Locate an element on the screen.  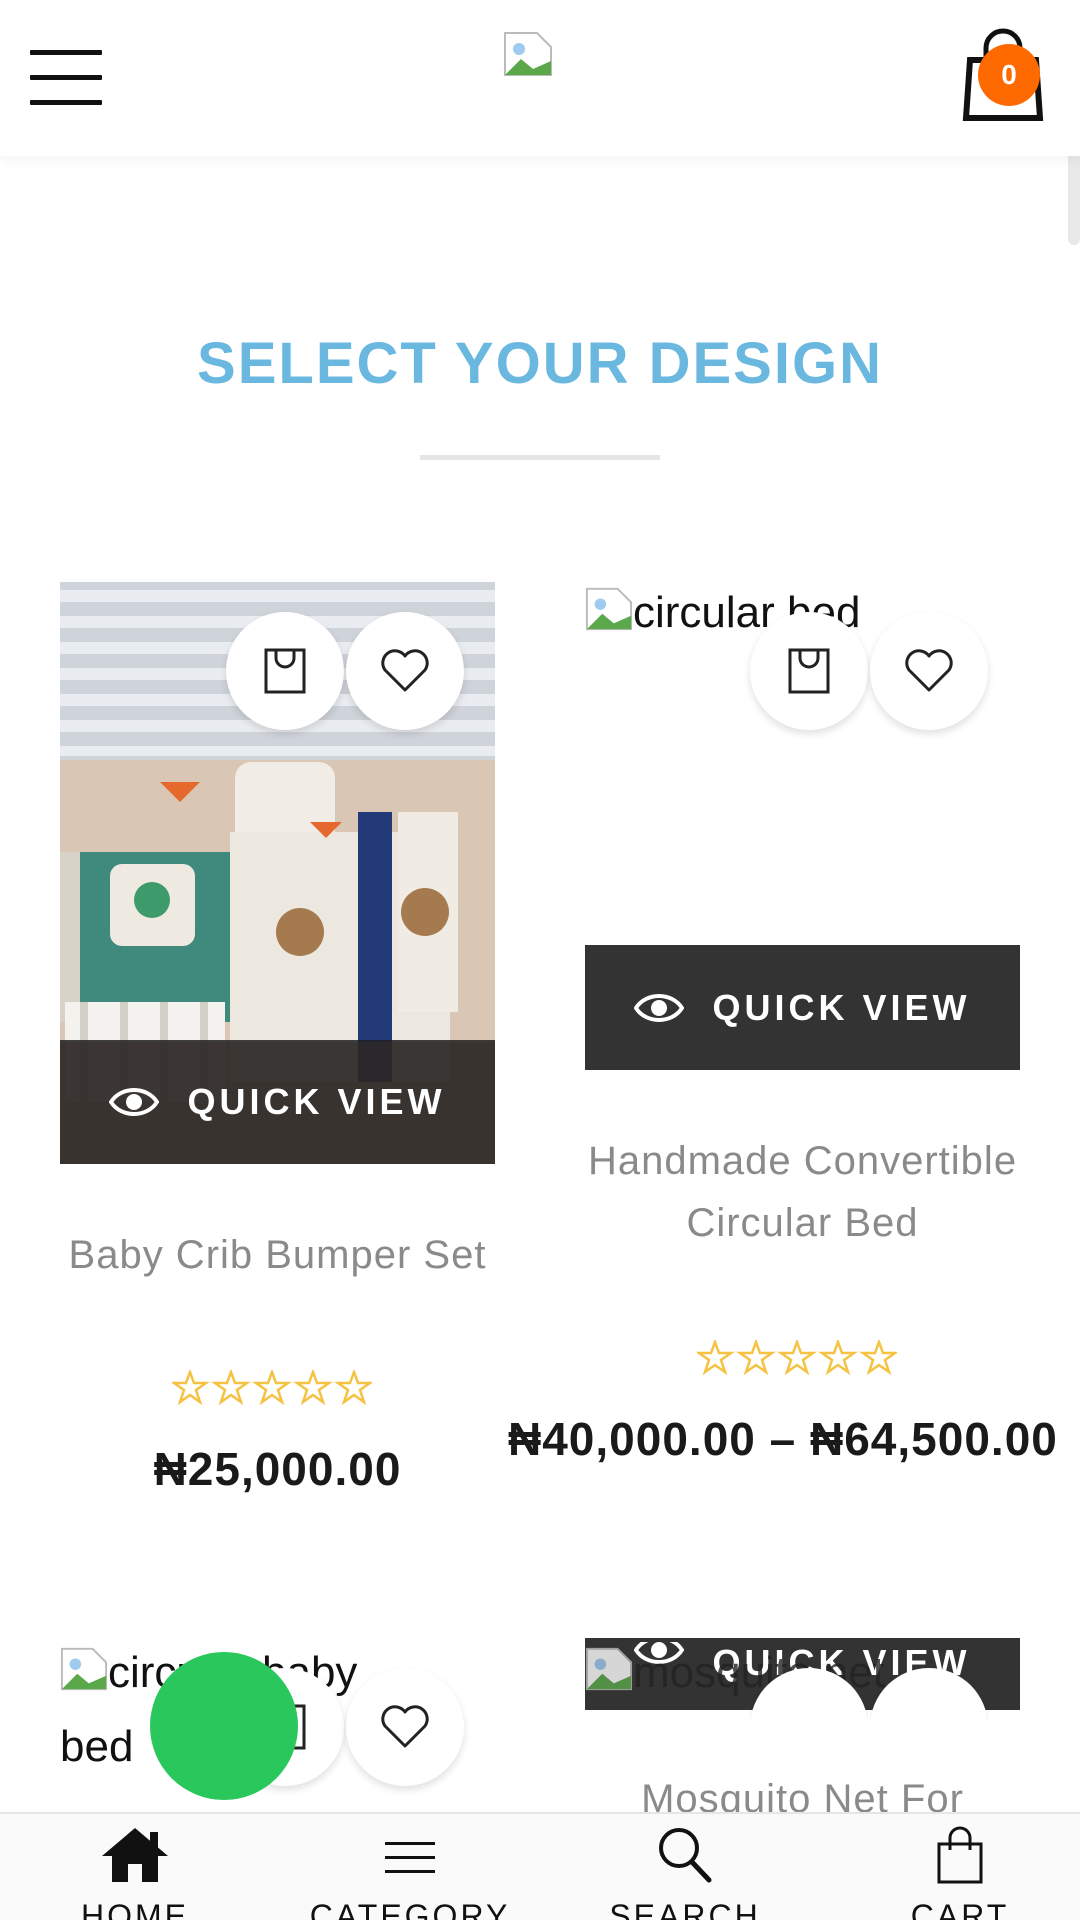
nav-search: SEARCH is located at coordinates (685, 1867).